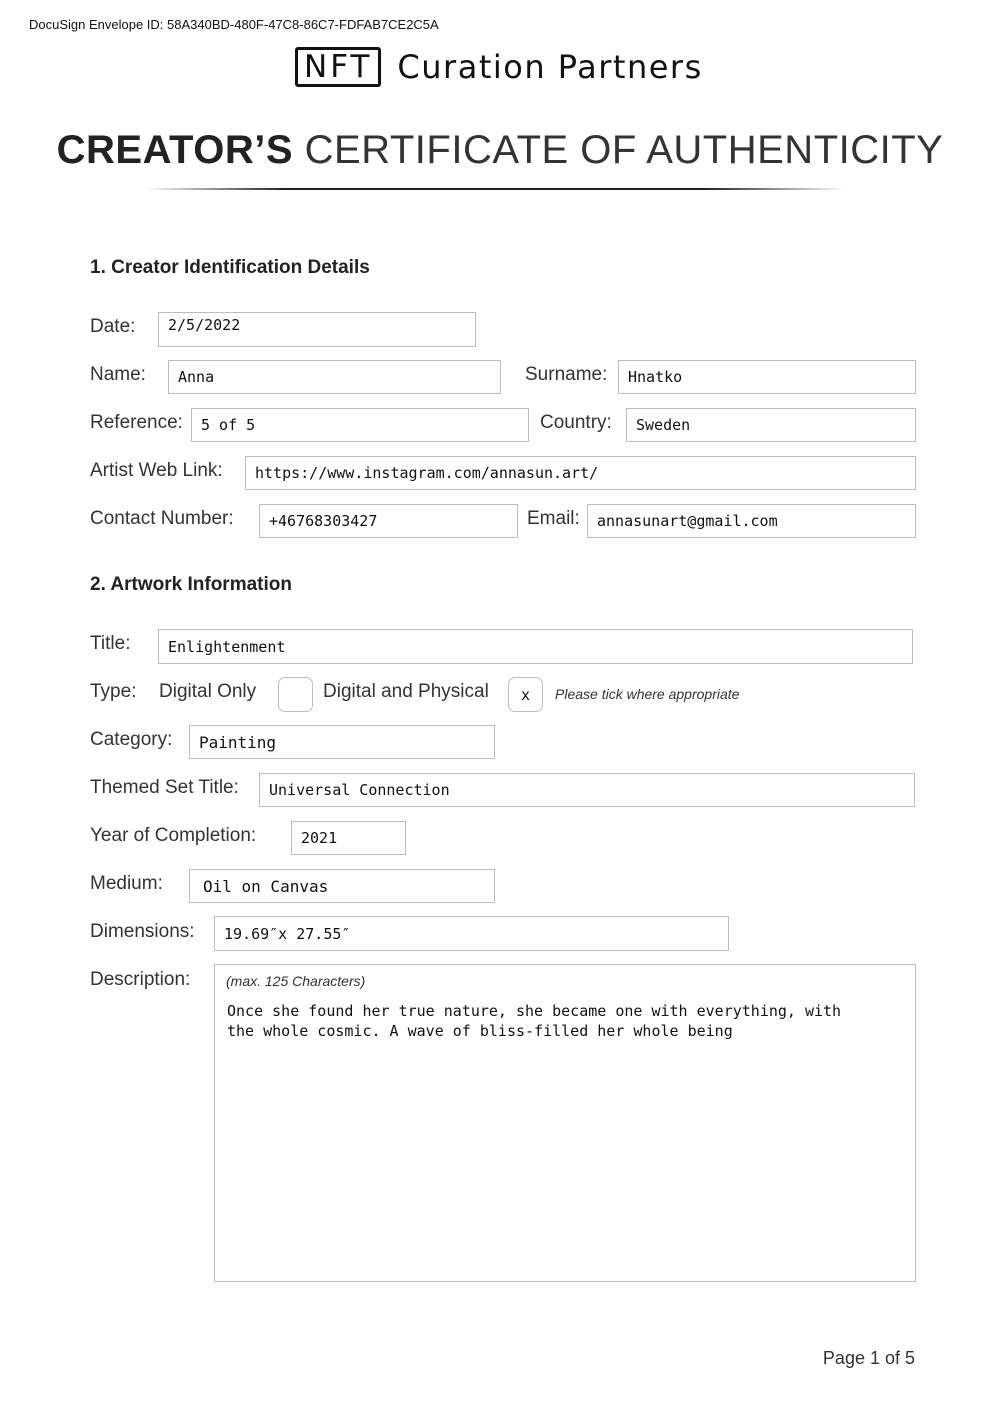 The image size is (1000, 1414). What do you see at coordinates (126, 883) in the screenshot?
I see `medium-label: Medium:` at bounding box center [126, 883].